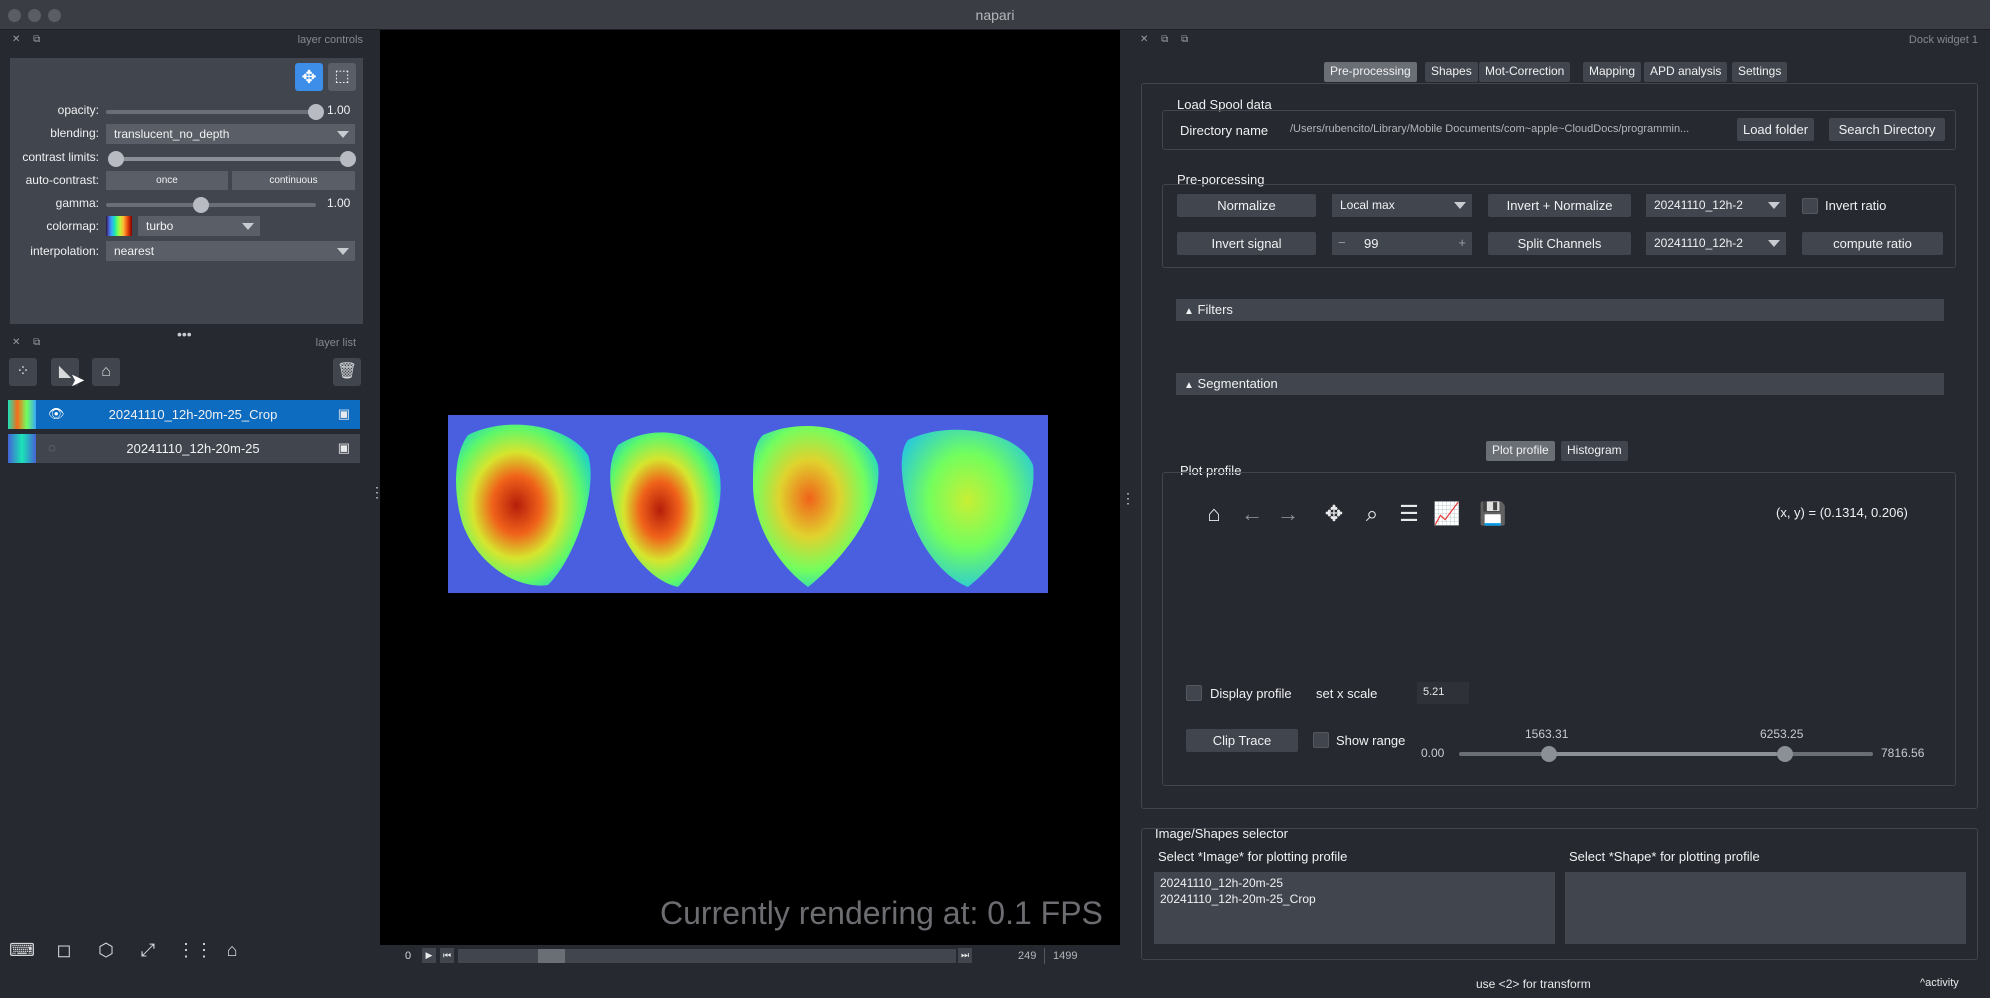 Image resolution: width=1990 pixels, height=998 pixels. I want to click on toggle-ndisplay-icon: ◻, so click(64, 950).